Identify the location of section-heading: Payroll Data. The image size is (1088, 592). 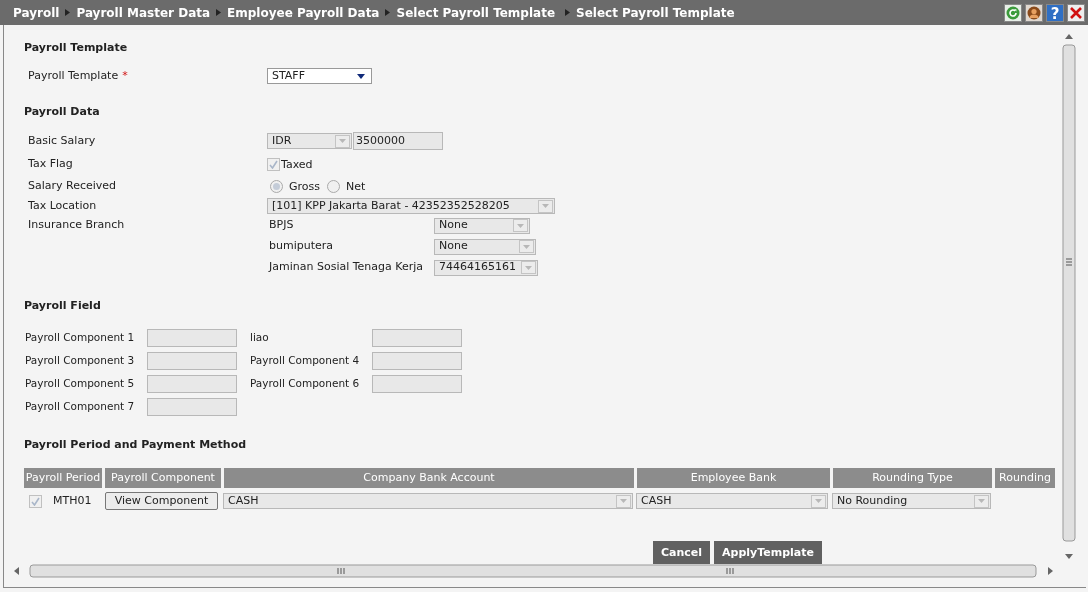
(62, 112).